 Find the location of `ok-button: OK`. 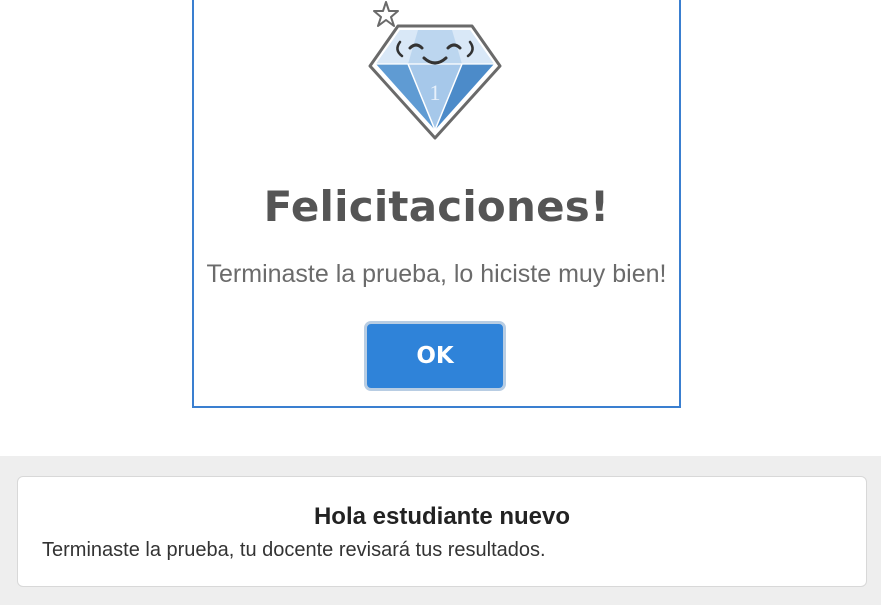

ok-button: OK is located at coordinates (435, 356).